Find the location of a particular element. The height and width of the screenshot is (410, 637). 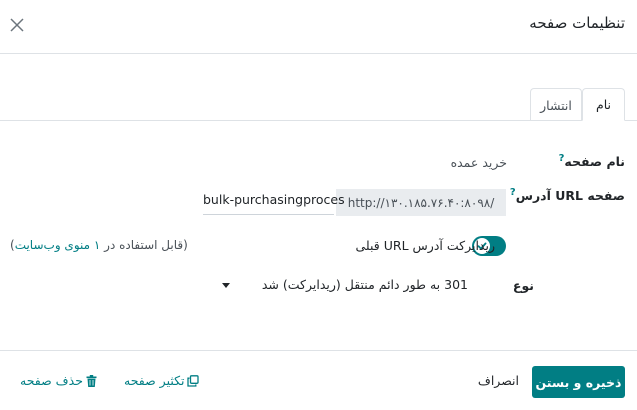

delete-page-button: حذف صفحه is located at coordinates (58, 380).